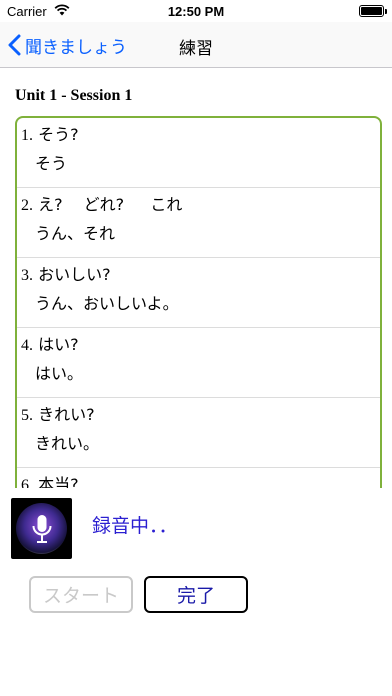 Image resolution: width=392 pixels, height=696 pixels. I want to click on microphone-button, so click(41, 528).